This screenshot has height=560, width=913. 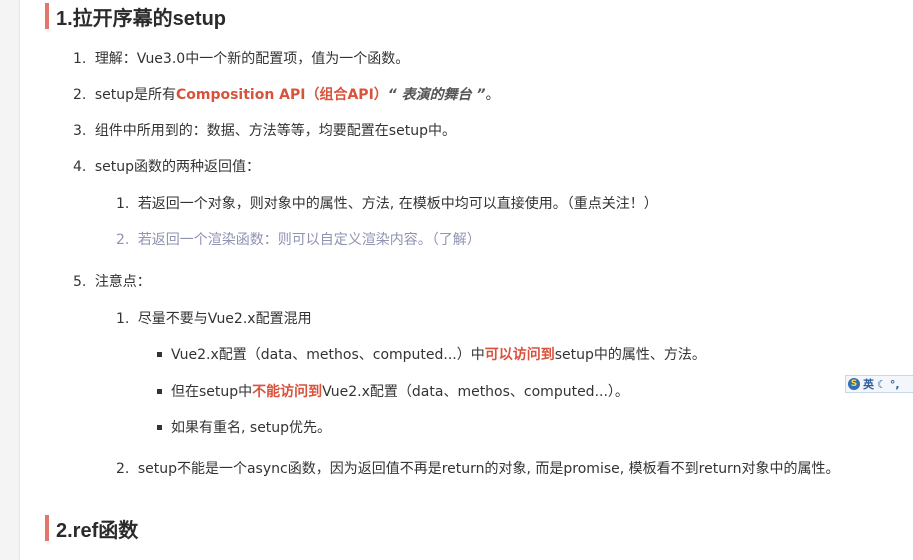 I want to click on moon-icon: ☾, so click(x=882, y=384).